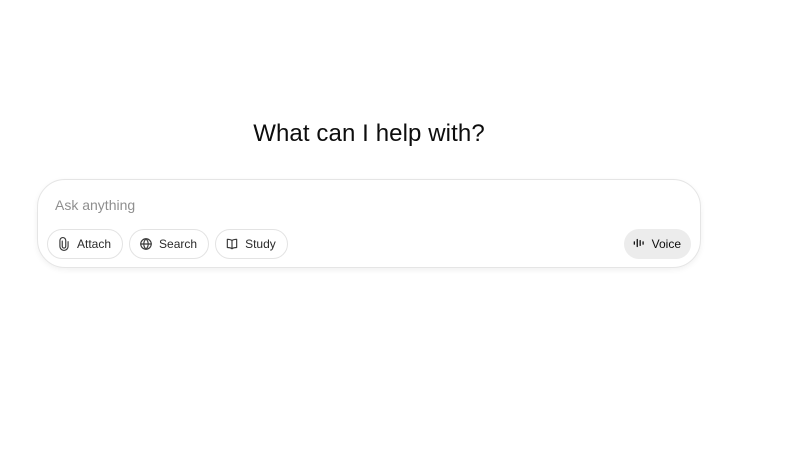 The width and height of the screenshot is (800, 450). I want to click on search-label: Search, so click(178, 244).